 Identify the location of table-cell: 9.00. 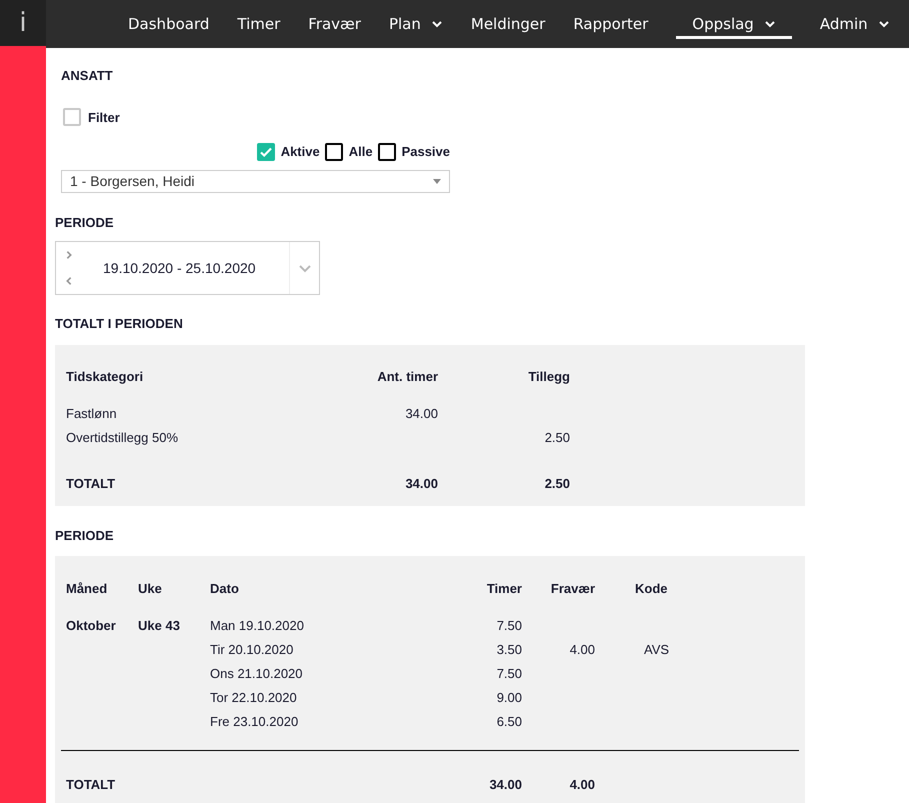
(509, 697).